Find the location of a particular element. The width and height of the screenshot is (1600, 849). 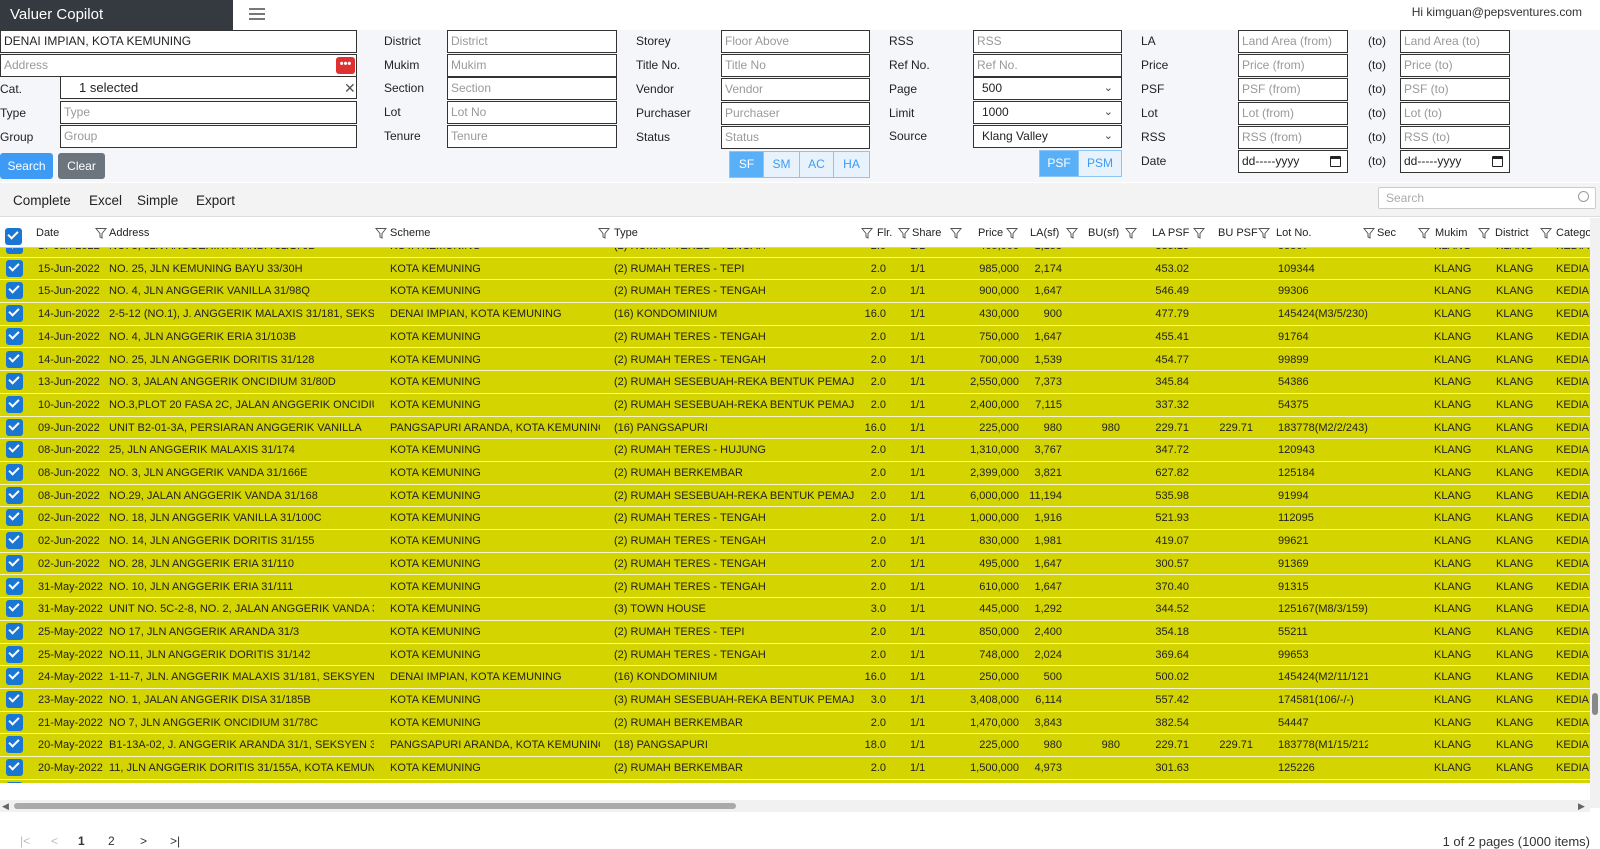

next-page-button: > is located at coordinates (143, 841).